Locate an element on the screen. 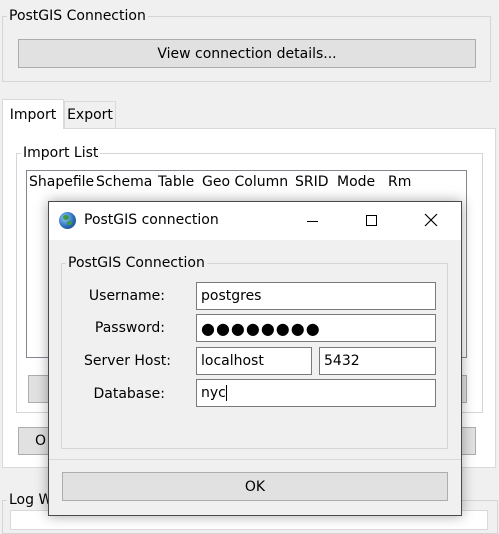 This screenshot has height=534, width=499. database-value: nyc is located at coordinates (213, 393).